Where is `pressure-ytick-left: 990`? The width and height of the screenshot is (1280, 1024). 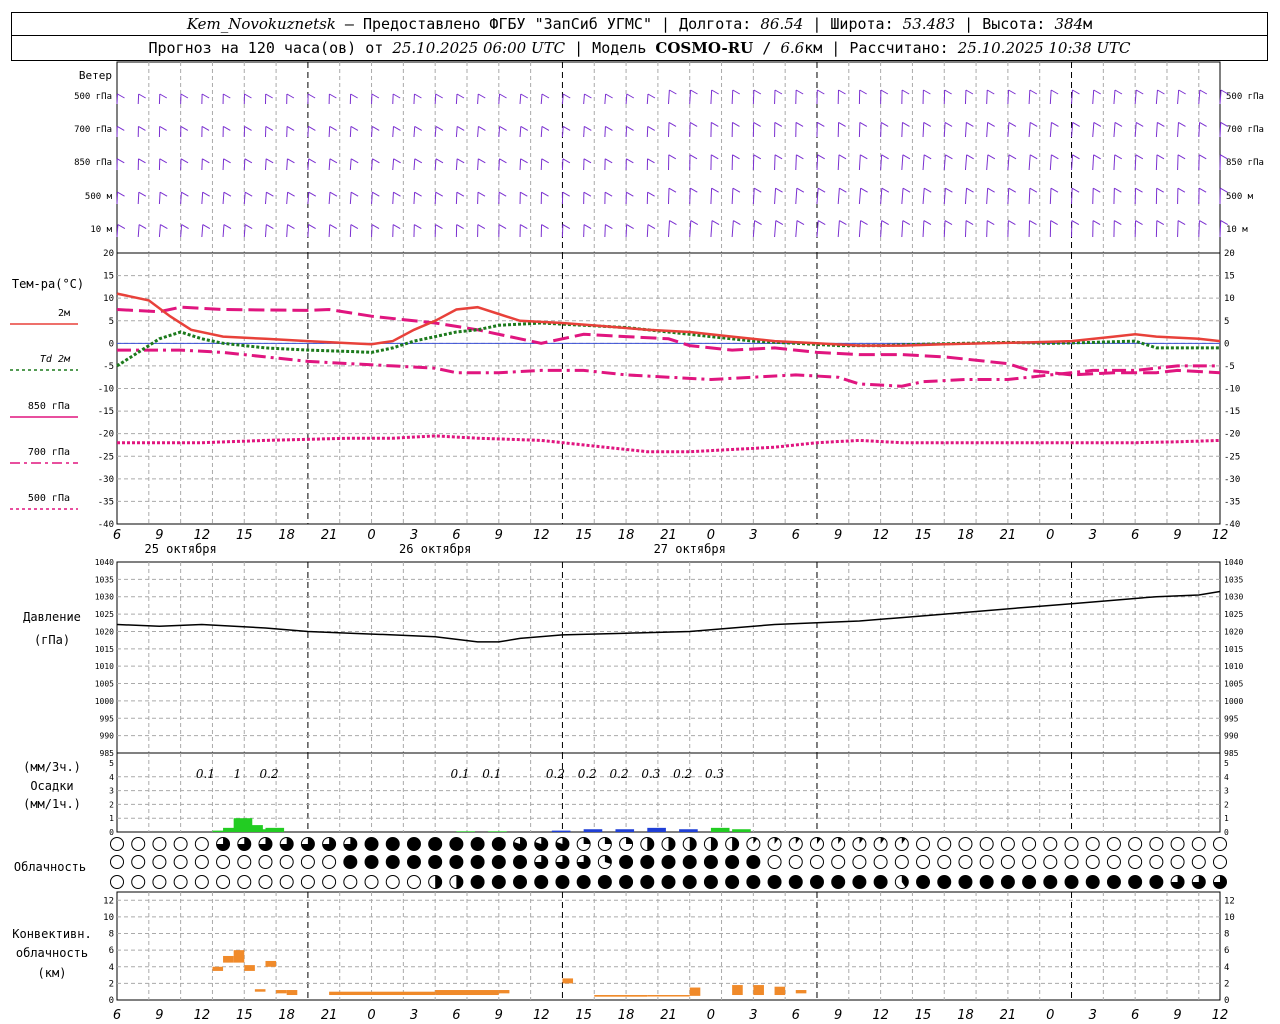 pressure-ytick-left: 990 is located at coordinates (107, 736).